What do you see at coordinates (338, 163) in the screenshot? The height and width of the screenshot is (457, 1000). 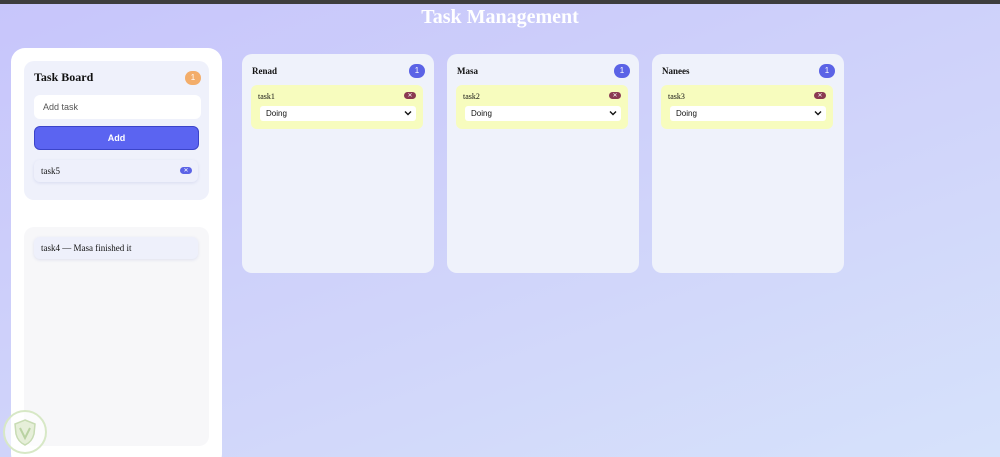 I see `column-renad: Renad 1 task1 ✕ Doing` at bounding box center [338, 163].